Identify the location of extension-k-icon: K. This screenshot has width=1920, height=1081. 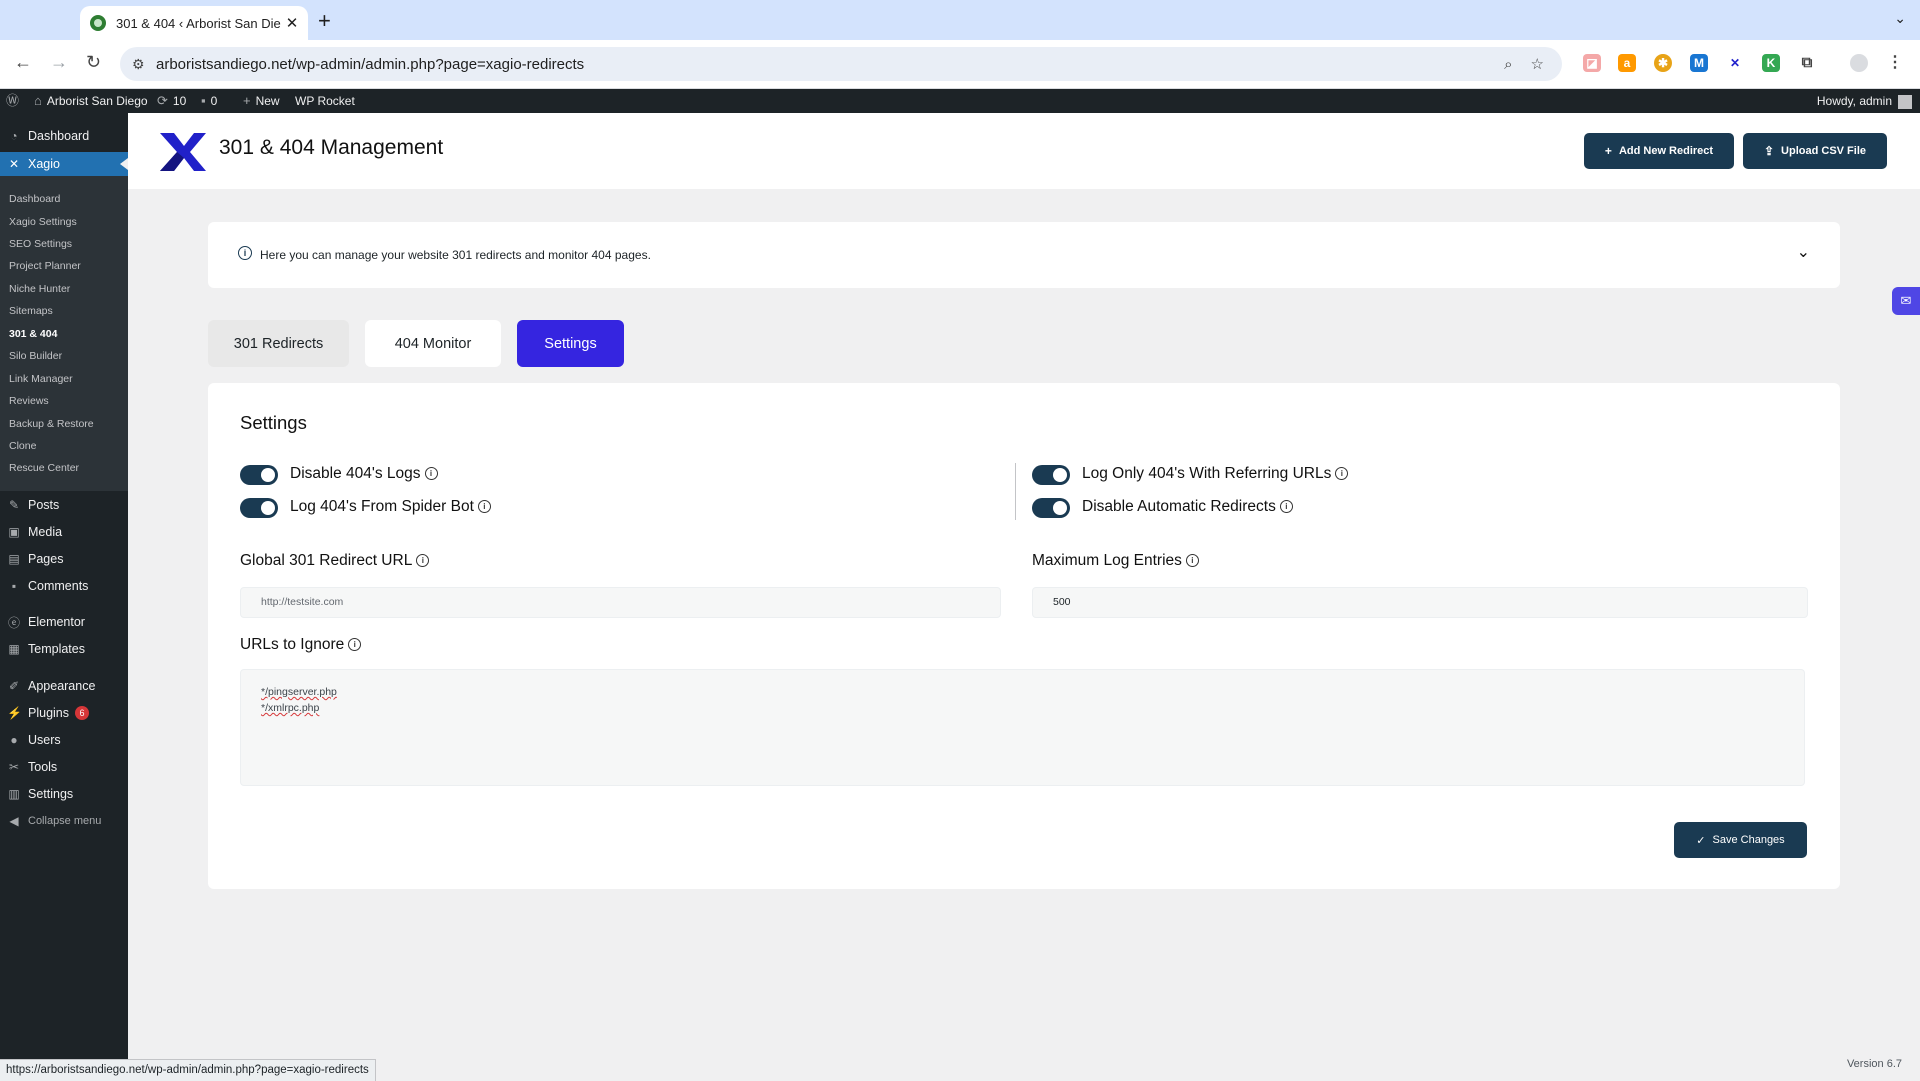
(1771, 63).